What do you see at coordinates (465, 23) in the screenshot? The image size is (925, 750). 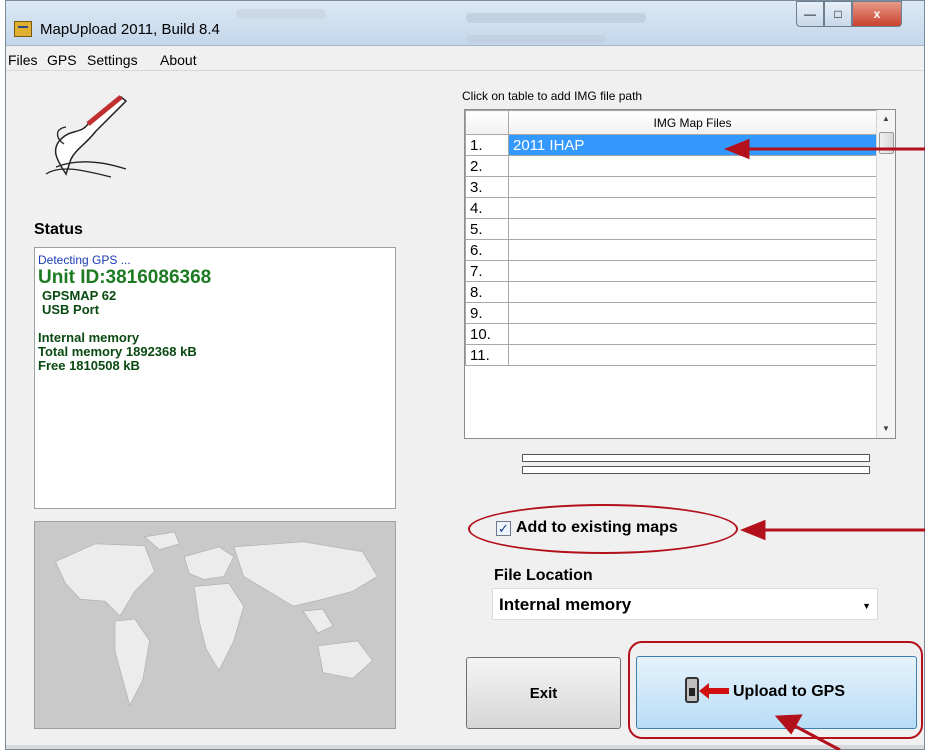 I see `title-bar: MapUpload 2011, Build 8.4 — □ x` at bounding box center [465, 23].